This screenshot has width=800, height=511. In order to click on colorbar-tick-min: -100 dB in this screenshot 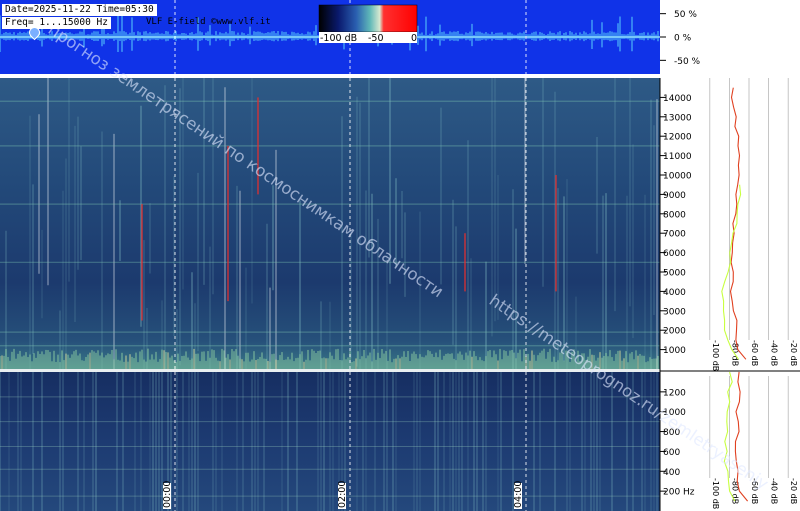, I will do `click(338, 38)`.